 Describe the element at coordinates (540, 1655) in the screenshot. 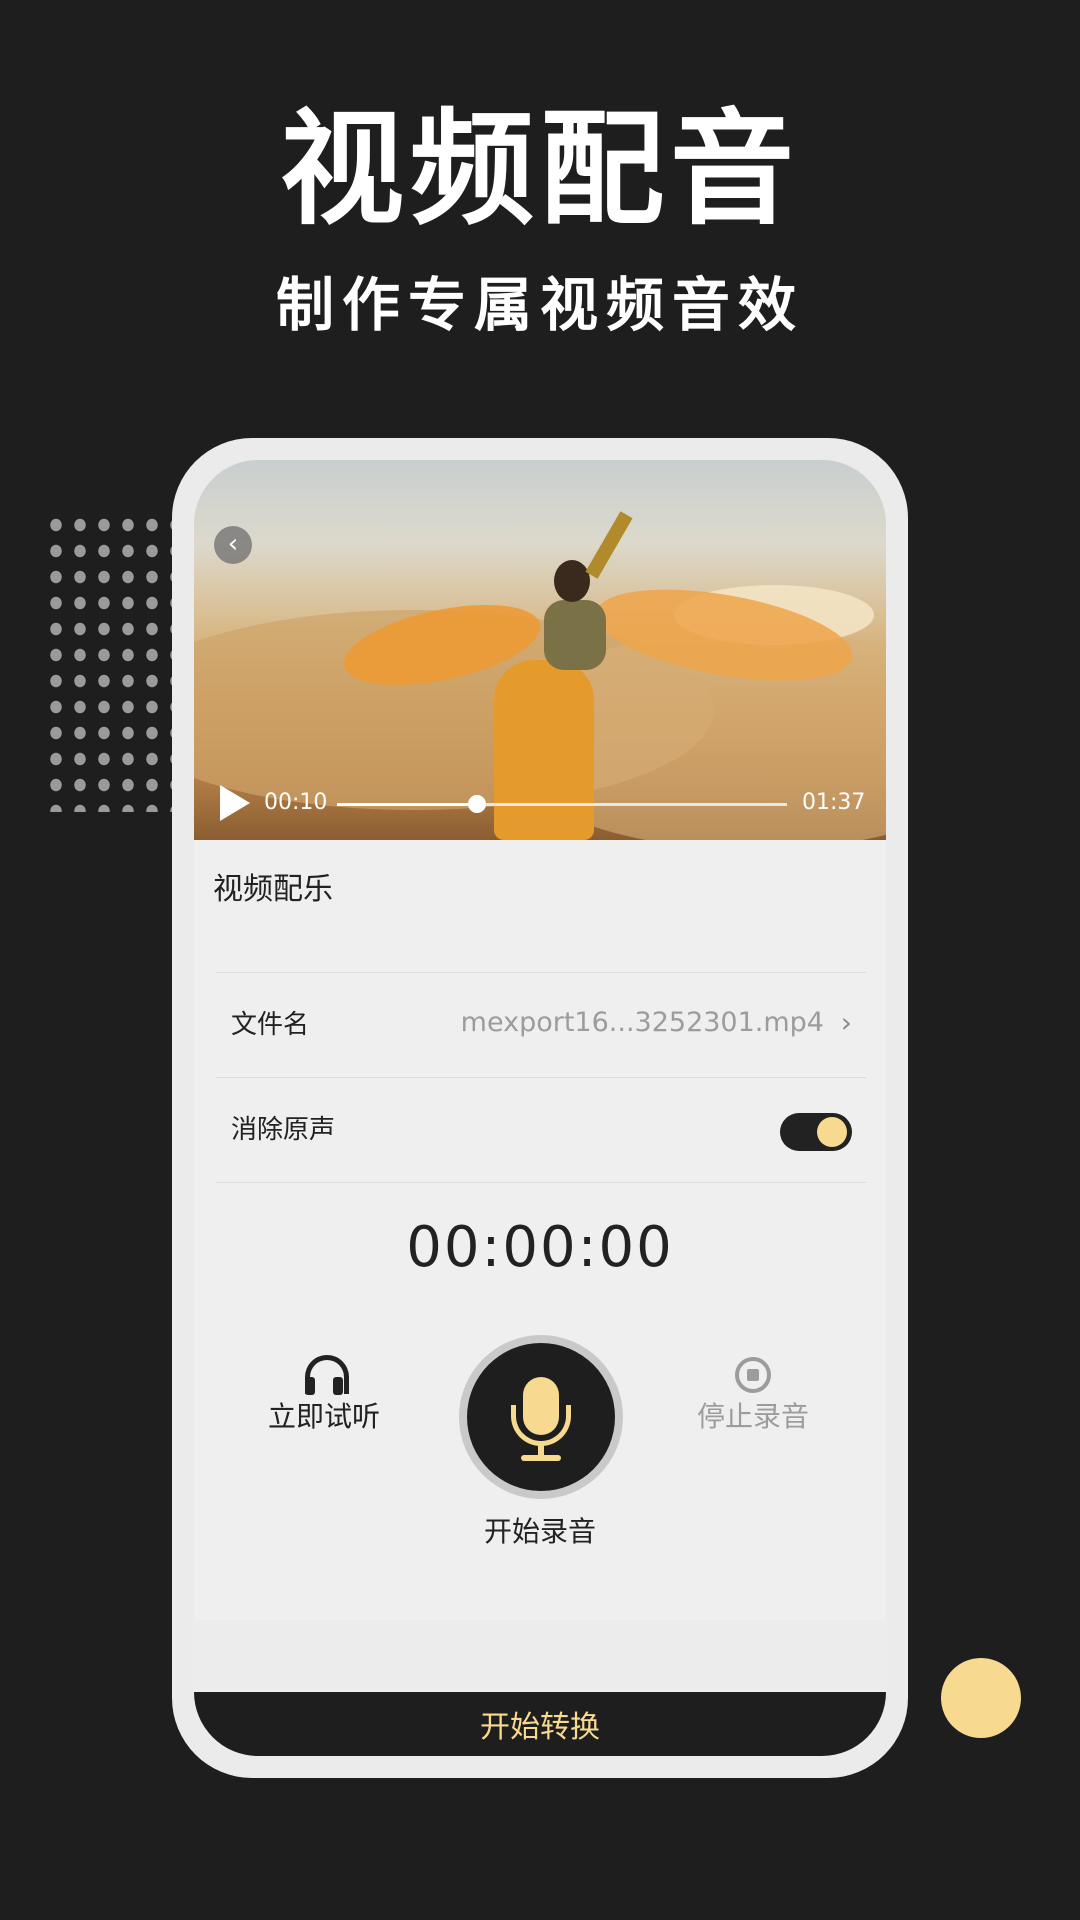

I see `footer-spacer` at that location.